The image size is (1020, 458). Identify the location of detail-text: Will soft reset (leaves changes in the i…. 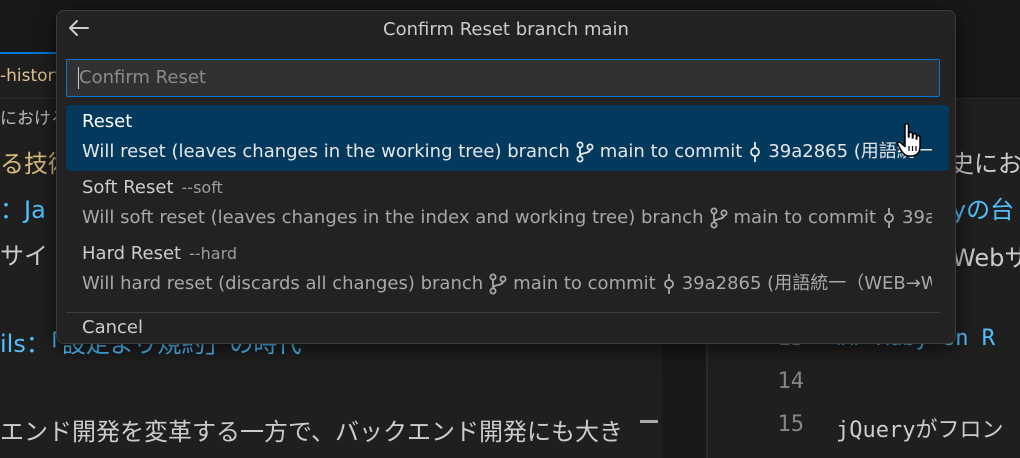
(393, 217).